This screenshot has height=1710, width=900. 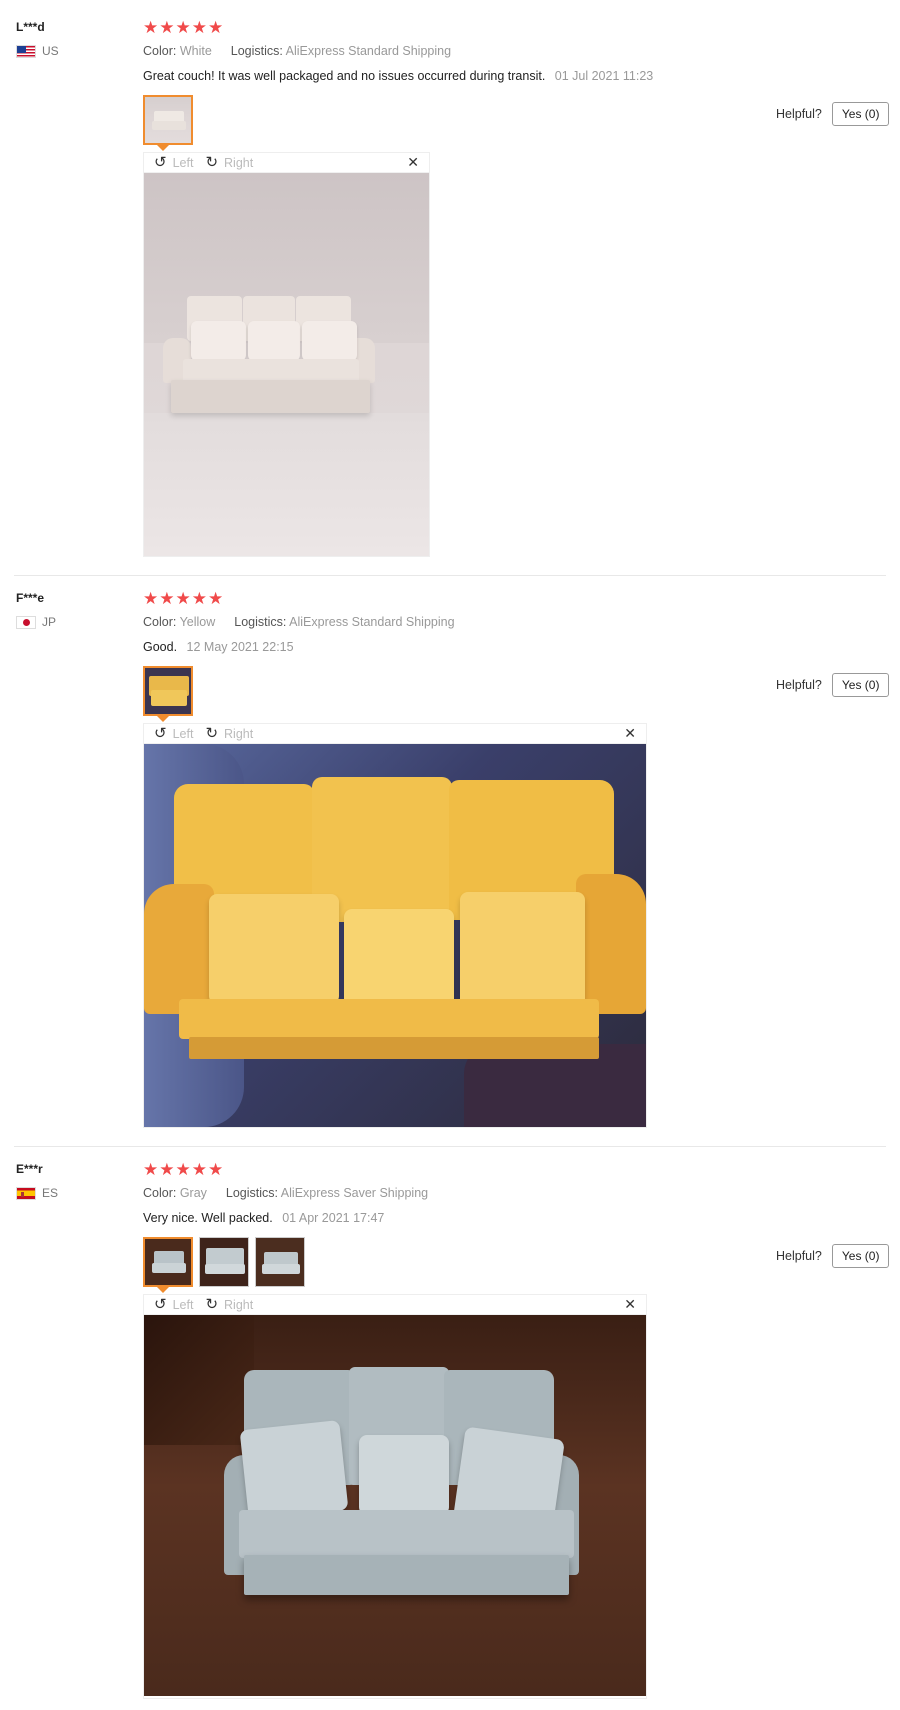 I want to click on country-code: JP, so click(x=49, y=622).